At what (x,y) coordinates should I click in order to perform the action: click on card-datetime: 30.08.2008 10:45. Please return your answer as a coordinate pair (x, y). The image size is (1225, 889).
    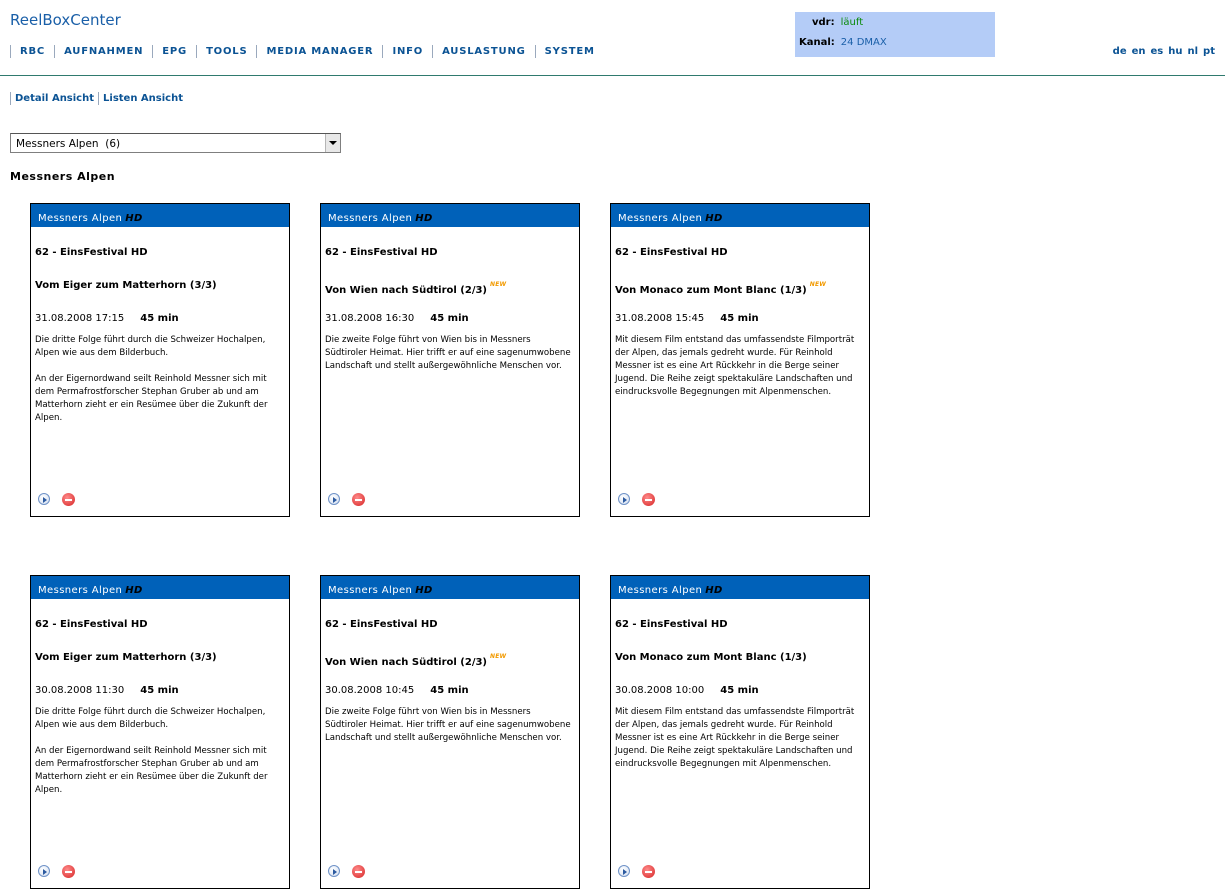
    Looking at the image, I should click on (370, 690).